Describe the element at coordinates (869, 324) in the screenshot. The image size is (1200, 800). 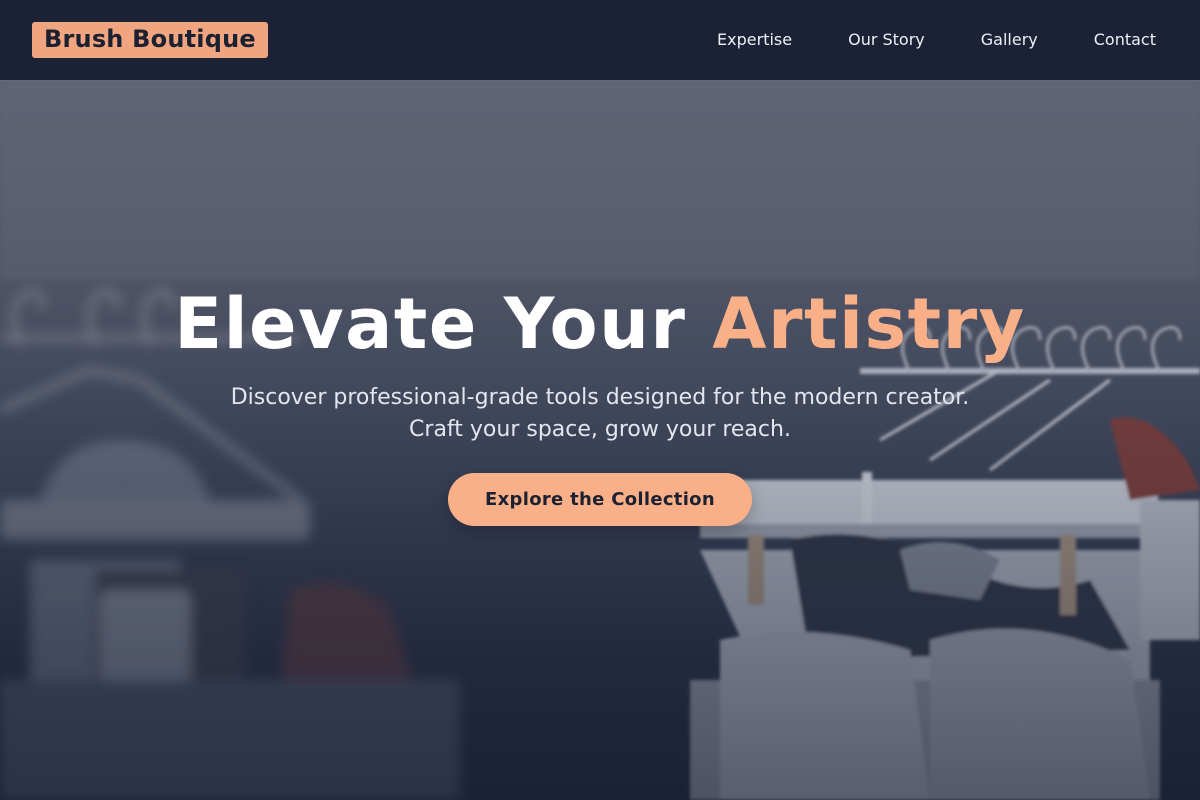
I see `hero-title-accent: Artistry` at that location.